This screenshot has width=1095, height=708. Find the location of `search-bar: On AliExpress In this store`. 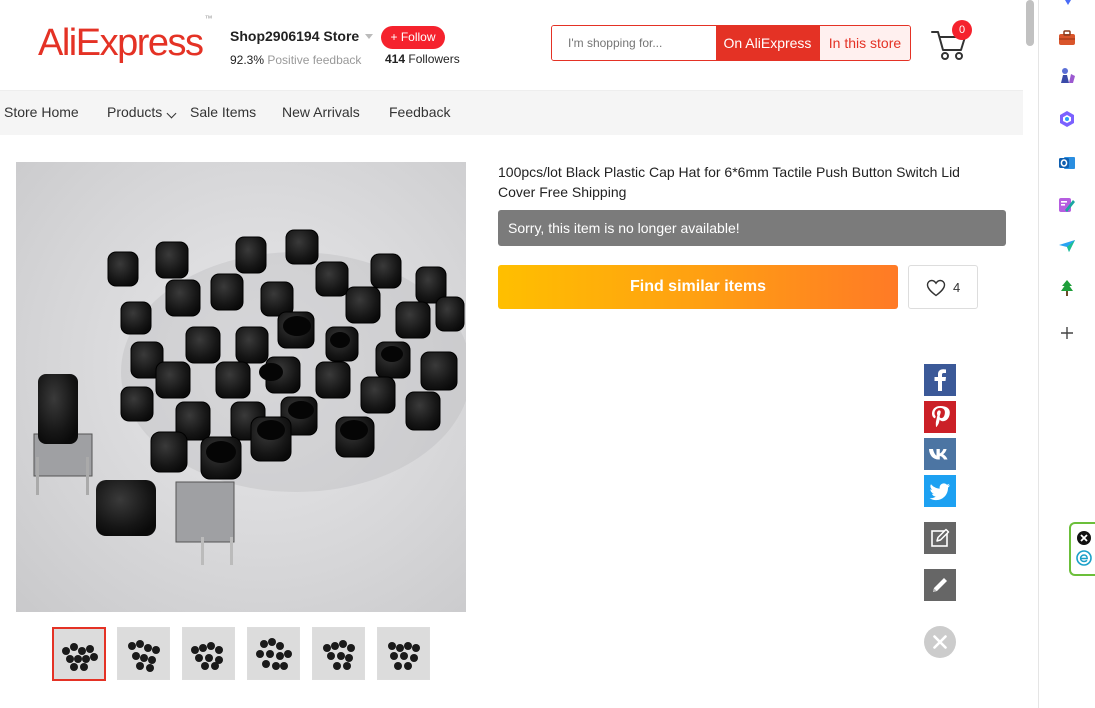

search-bar: On AliExpress In this store is located at coordinates (731, 43).